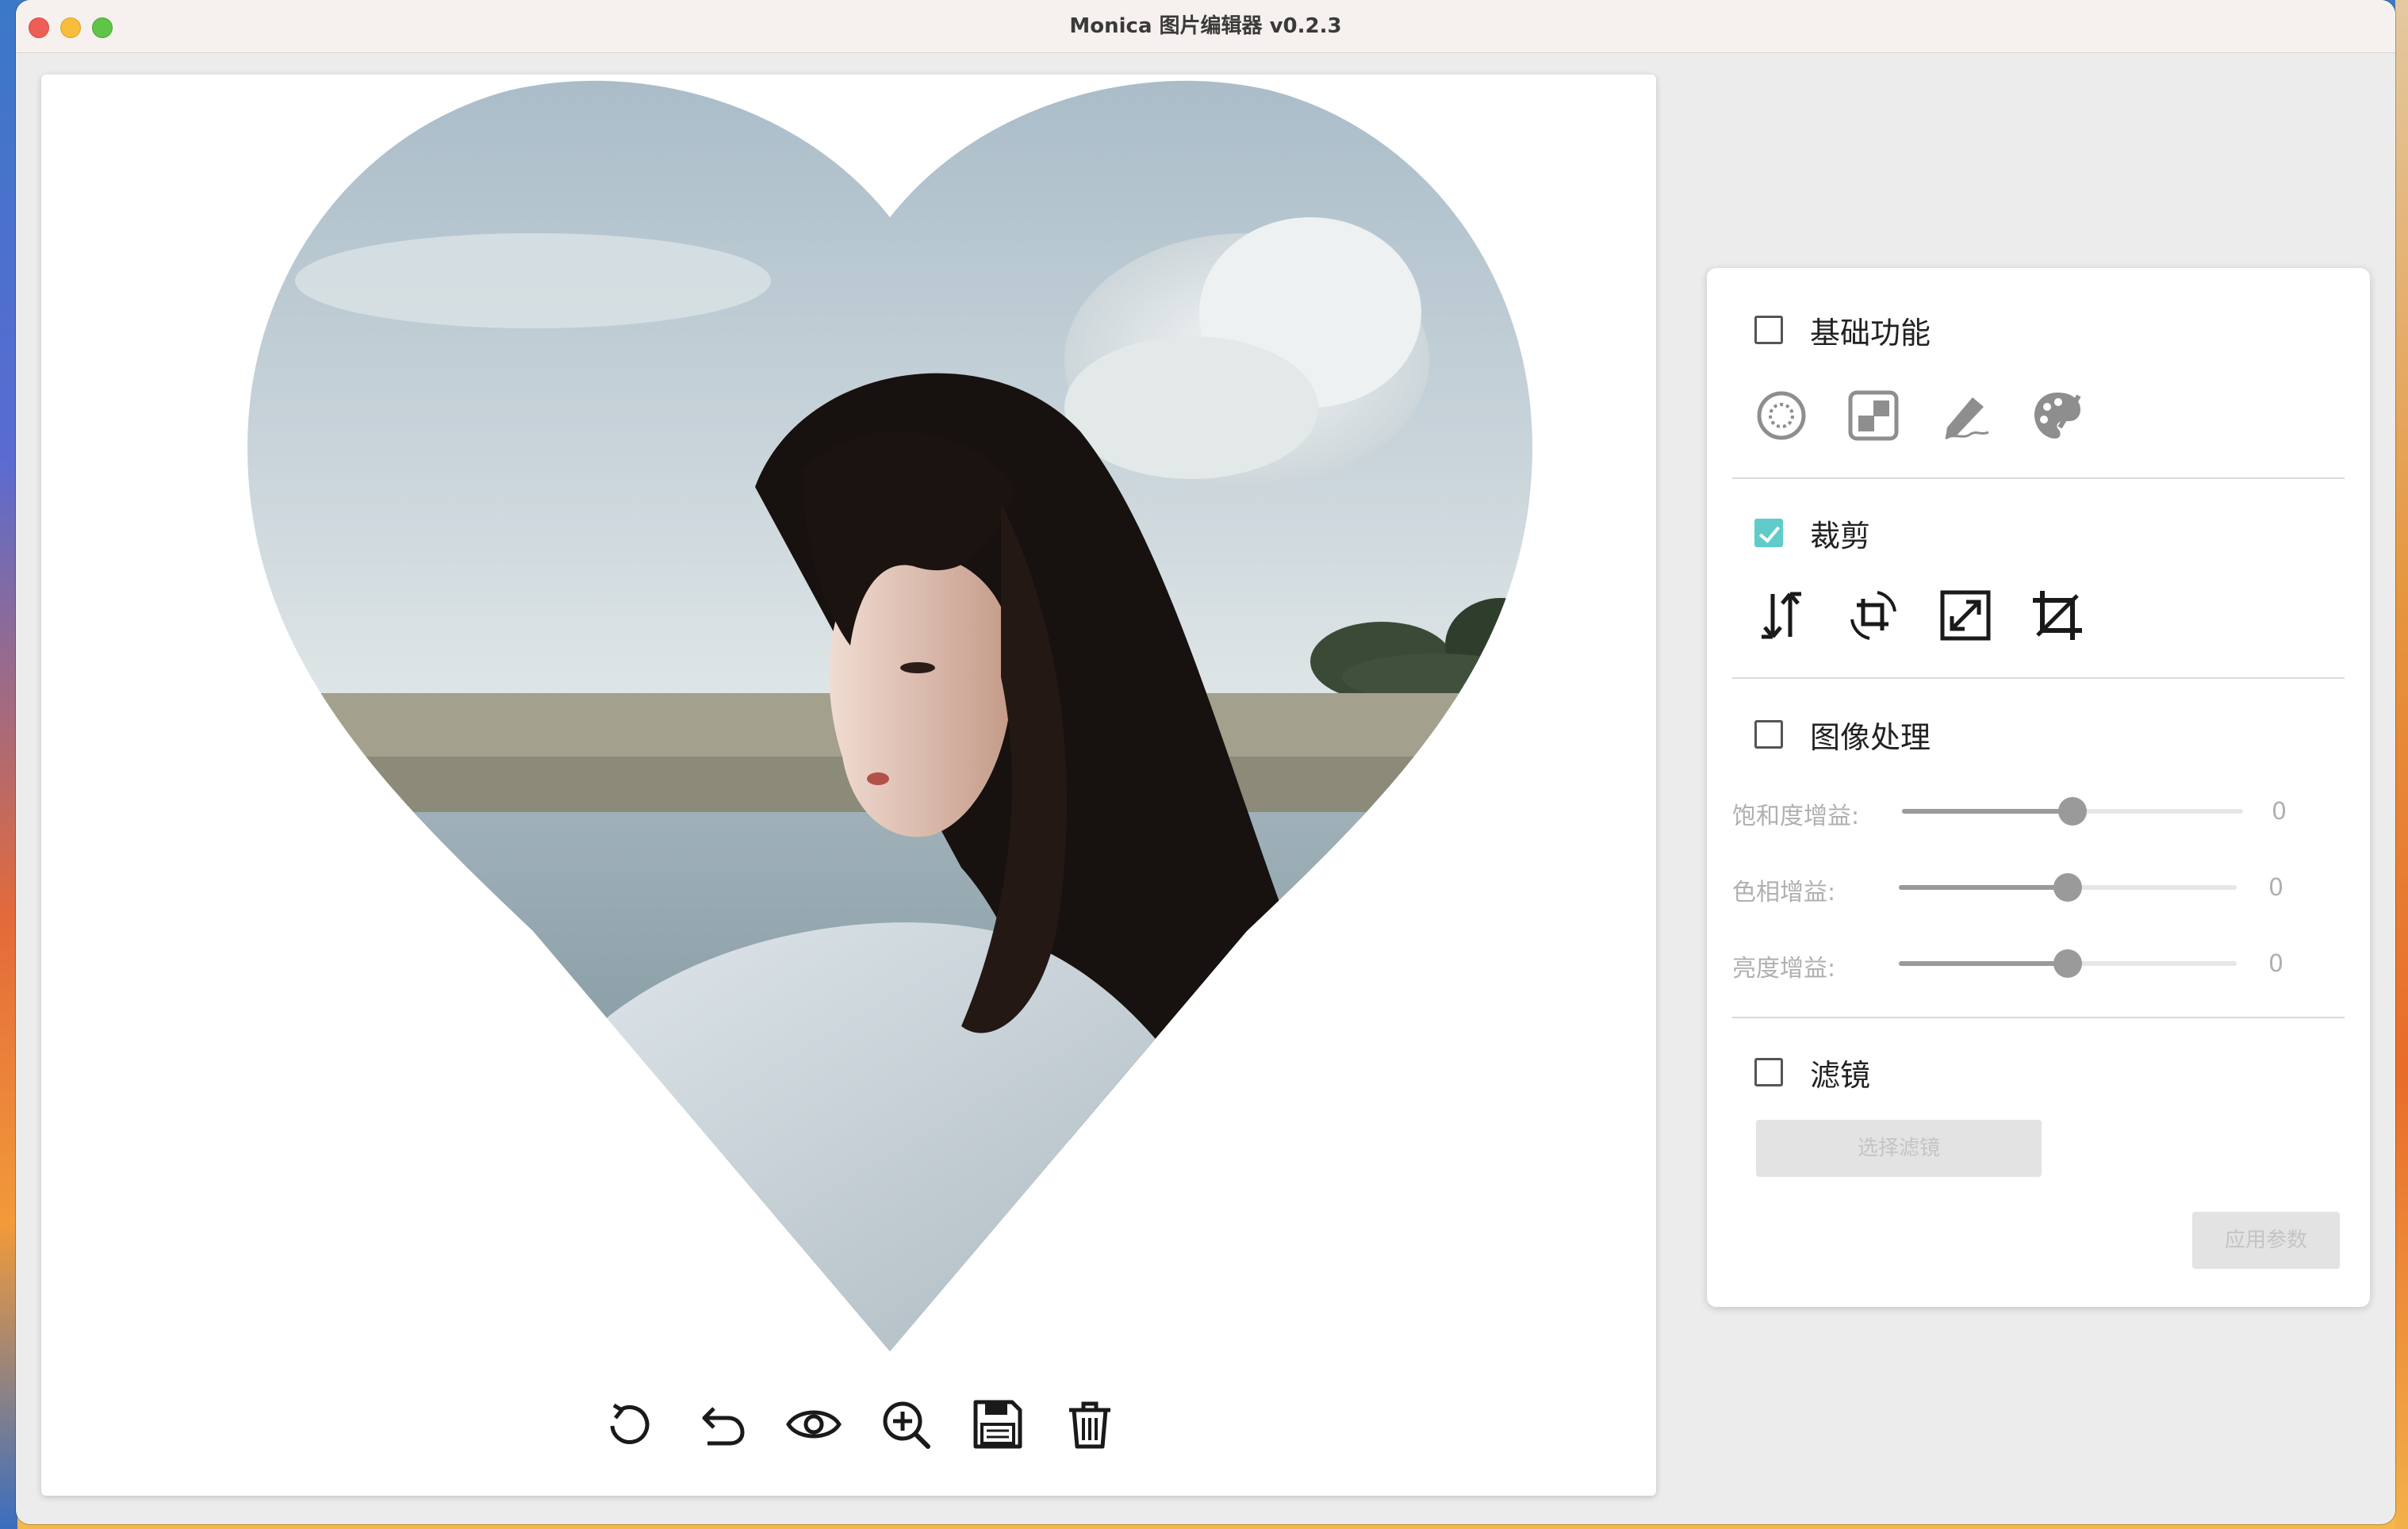  I want to click on hue-slider-fill, so click(1983, 887).